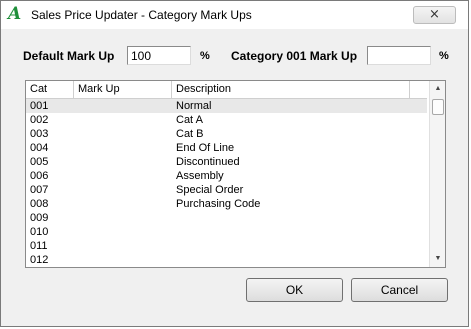 Image resolution: width=471 pixels, height=329 pixels. I want to click on category-markup-percent: %, so click(444, 56).